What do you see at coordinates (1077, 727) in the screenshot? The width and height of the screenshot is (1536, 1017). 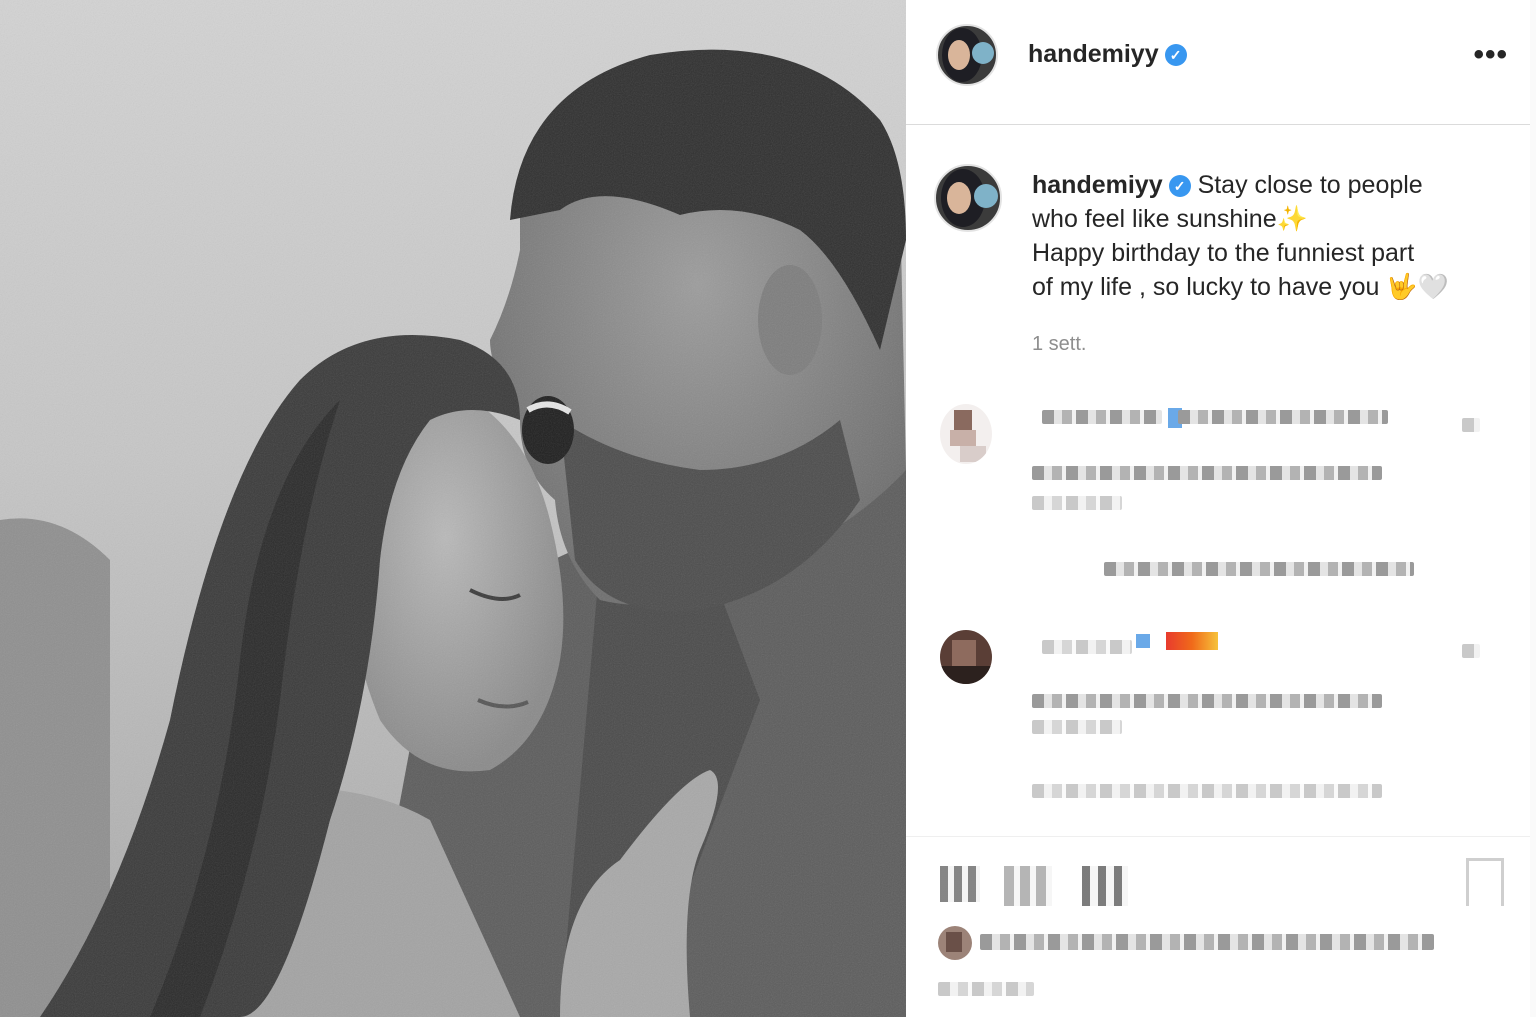 I see `blurred-comment-2-text-b` at bounding box center [1077, 727].